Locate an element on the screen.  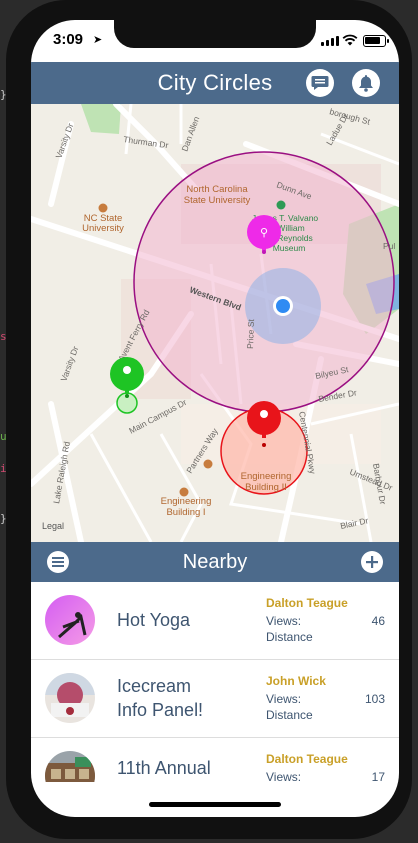
item-views-value: 46 is located at coordinates (378, 621).